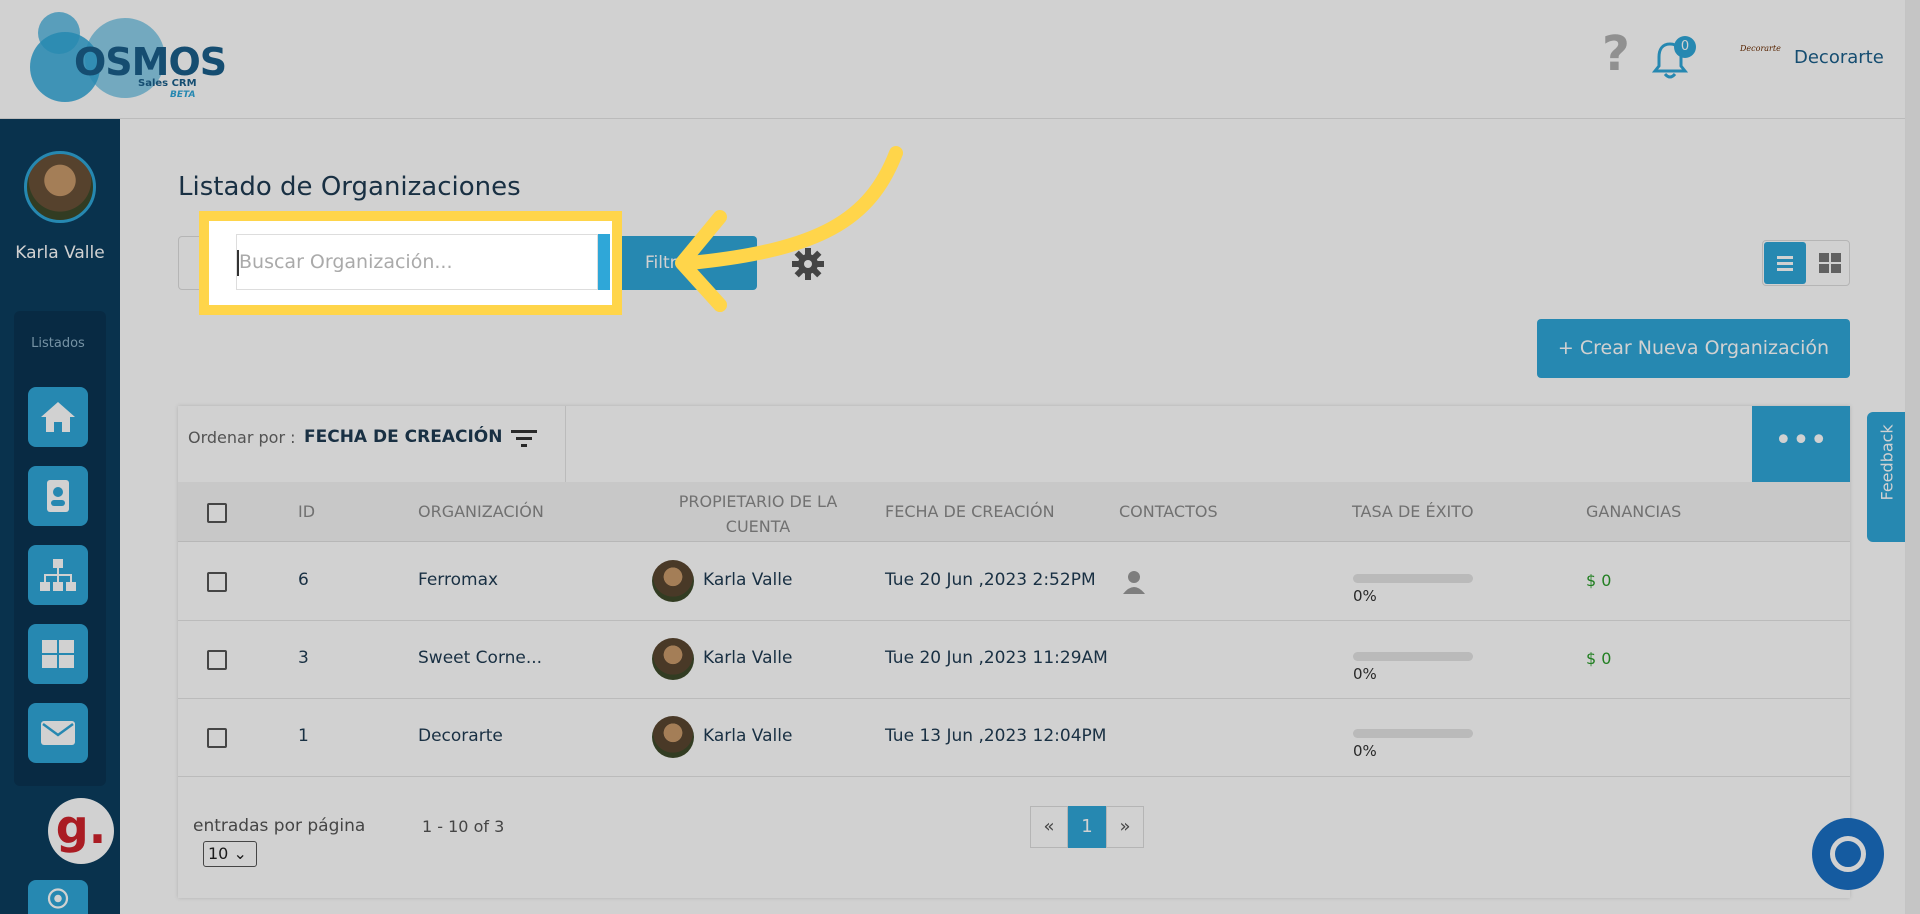 The height and width of the screenshot is (914, 1920). Describe the element at coordinates (1848, 854) in the screenshot. I see `chat-icon` at that location.